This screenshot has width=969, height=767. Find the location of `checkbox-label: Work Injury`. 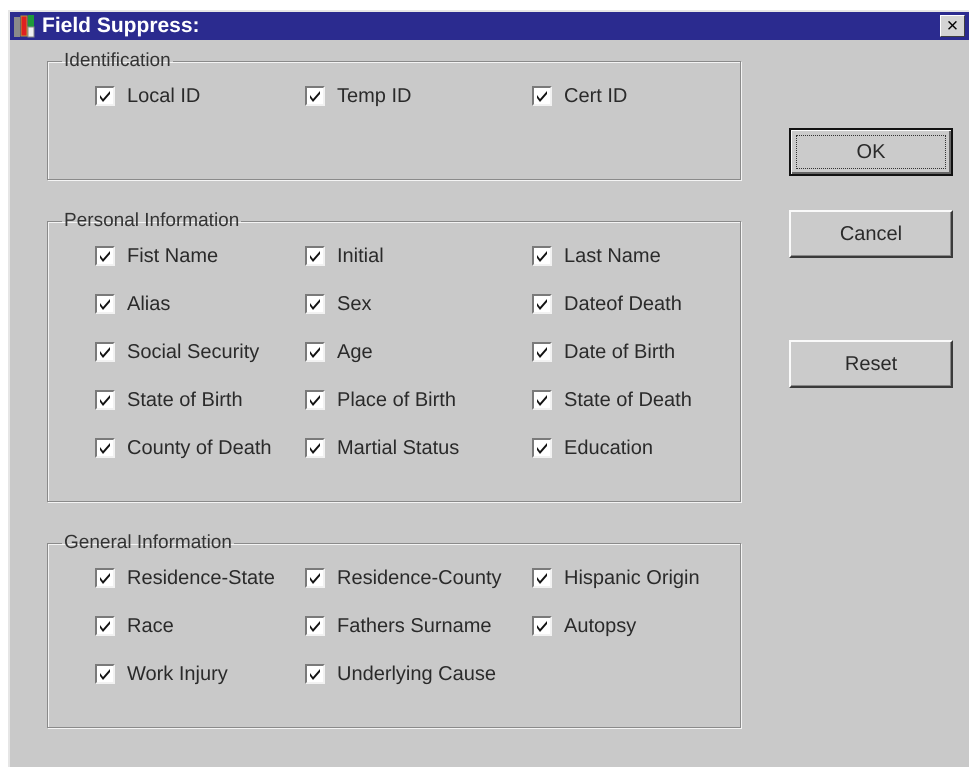

checkbox-label: Work Injury is located at coordinates (177, 674).